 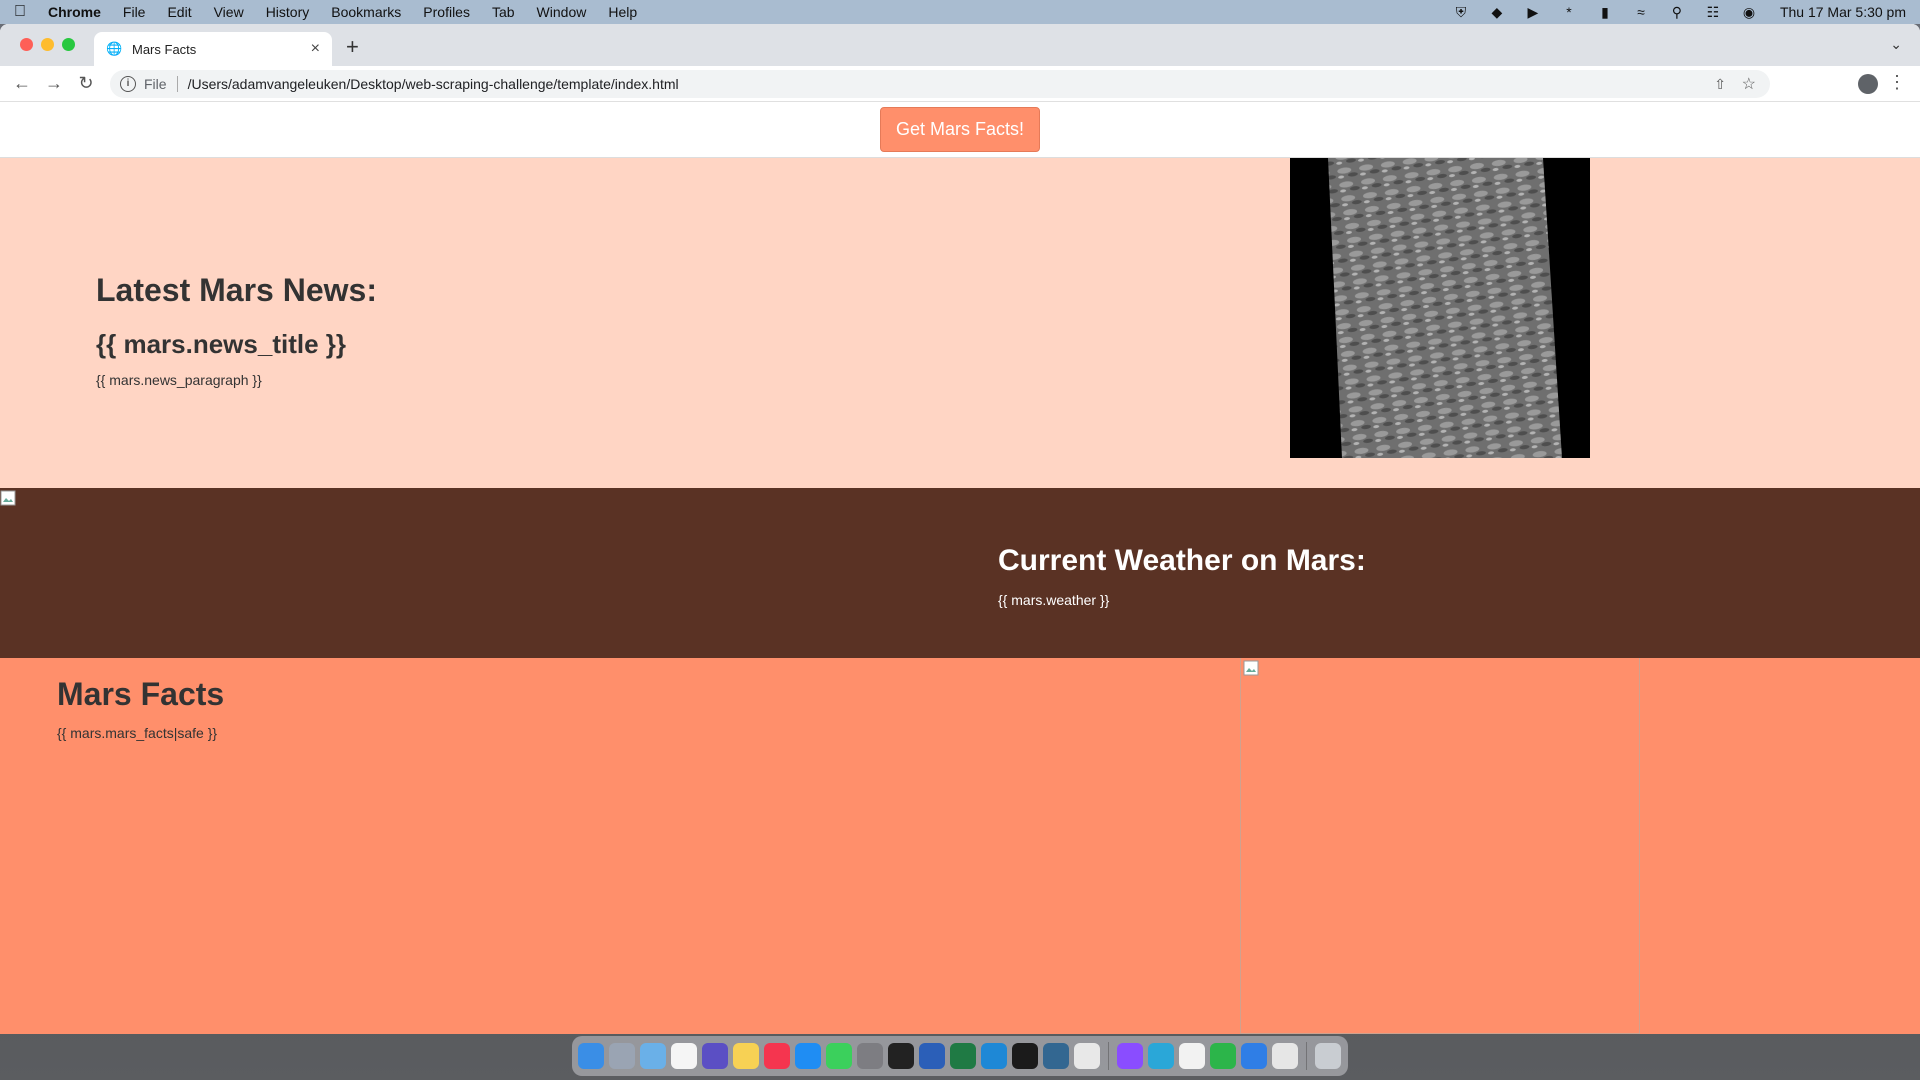 I want to click on jumbotron-header: Get Mars Facts!, so click(x=960, y=130).